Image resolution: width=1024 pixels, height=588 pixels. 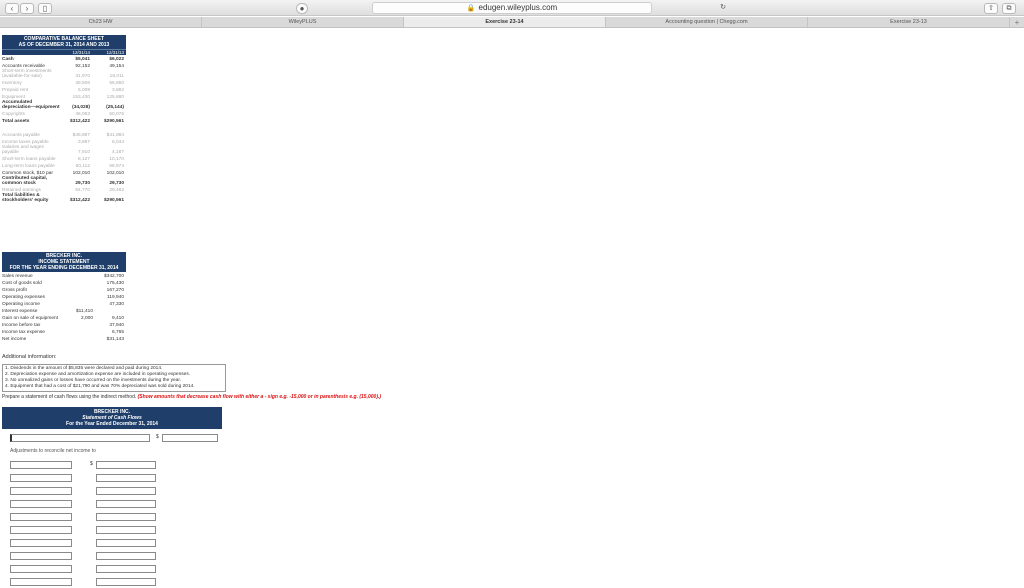 What do you see at coordinates (116, 159) in the screenshot?
I see `value-2013: 10,170` at bounding box center [116, 159].